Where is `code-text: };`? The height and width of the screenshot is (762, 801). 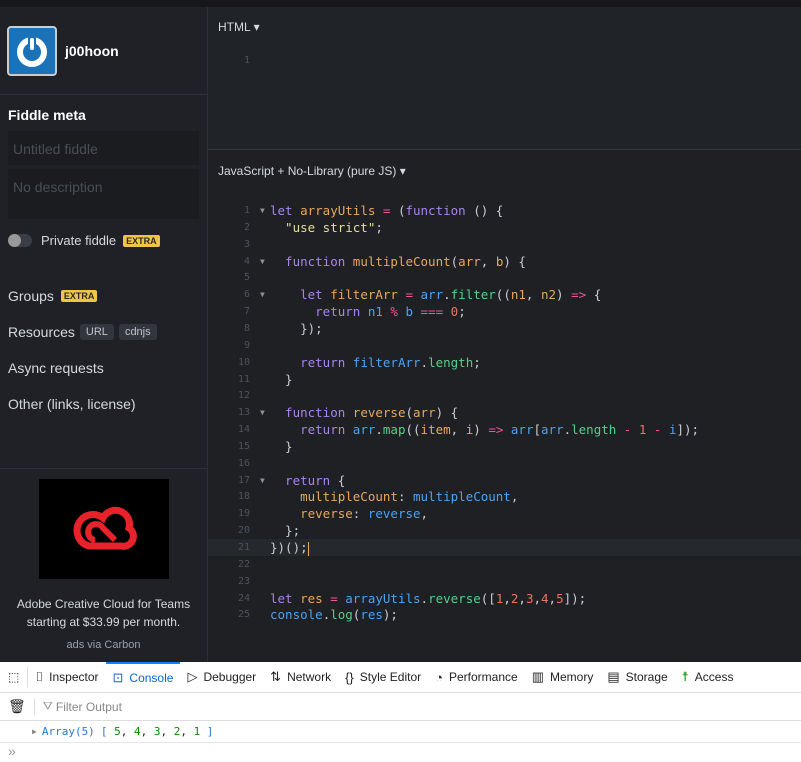
code-text: }; is located at coordinates (285, 530).